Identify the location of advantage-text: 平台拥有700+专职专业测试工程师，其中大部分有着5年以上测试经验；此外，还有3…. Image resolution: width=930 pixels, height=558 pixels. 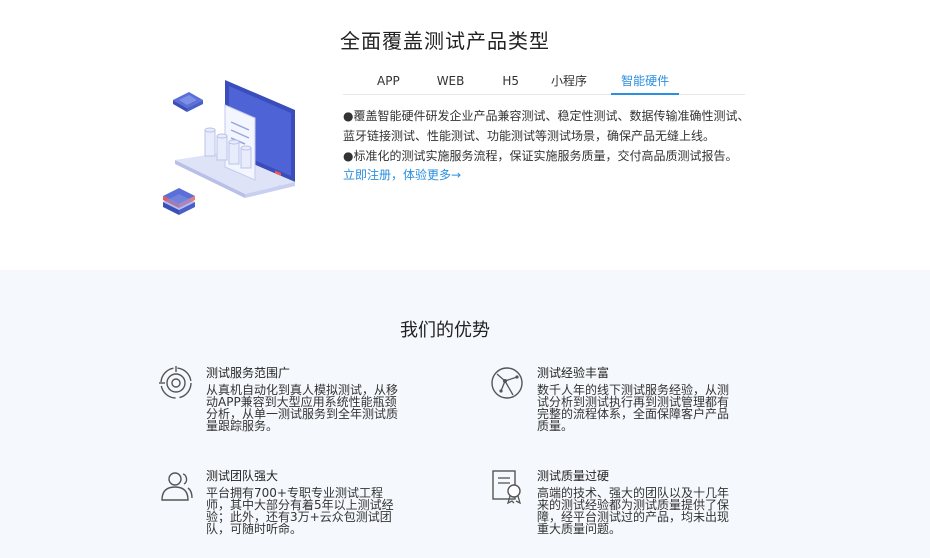
(300, 511).